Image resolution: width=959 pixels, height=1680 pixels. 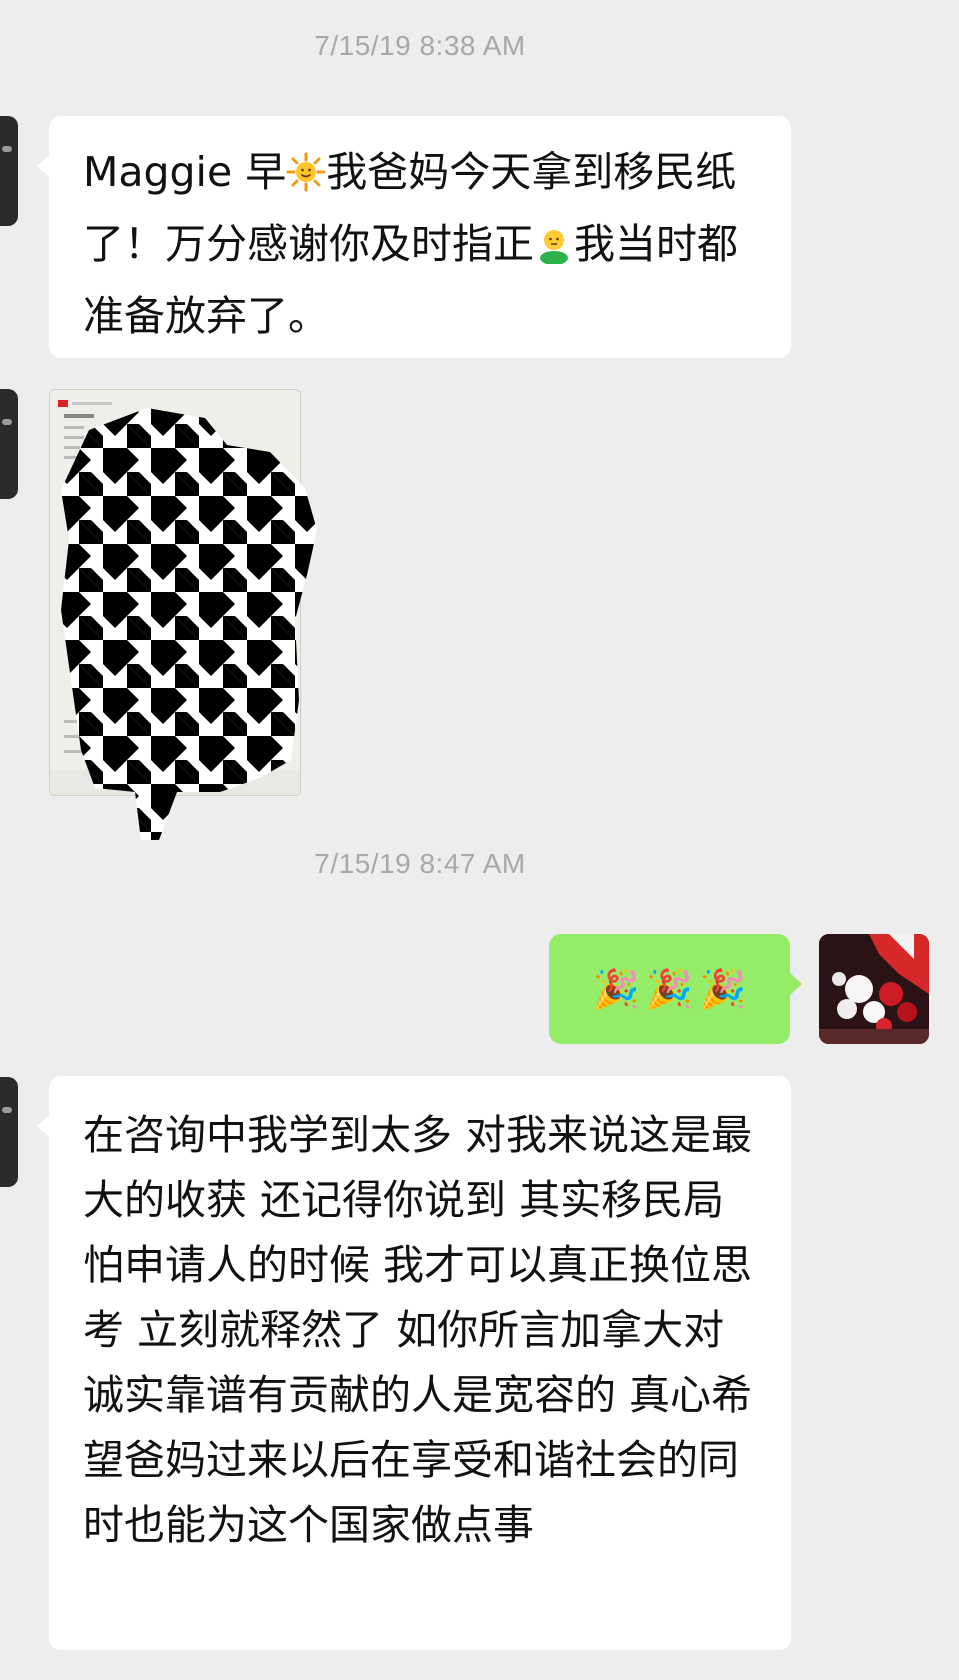 What do you see at coordinates (554, 251) in the screenshot?
I see `person-emoji-icon` at bounding box center [554, 251].